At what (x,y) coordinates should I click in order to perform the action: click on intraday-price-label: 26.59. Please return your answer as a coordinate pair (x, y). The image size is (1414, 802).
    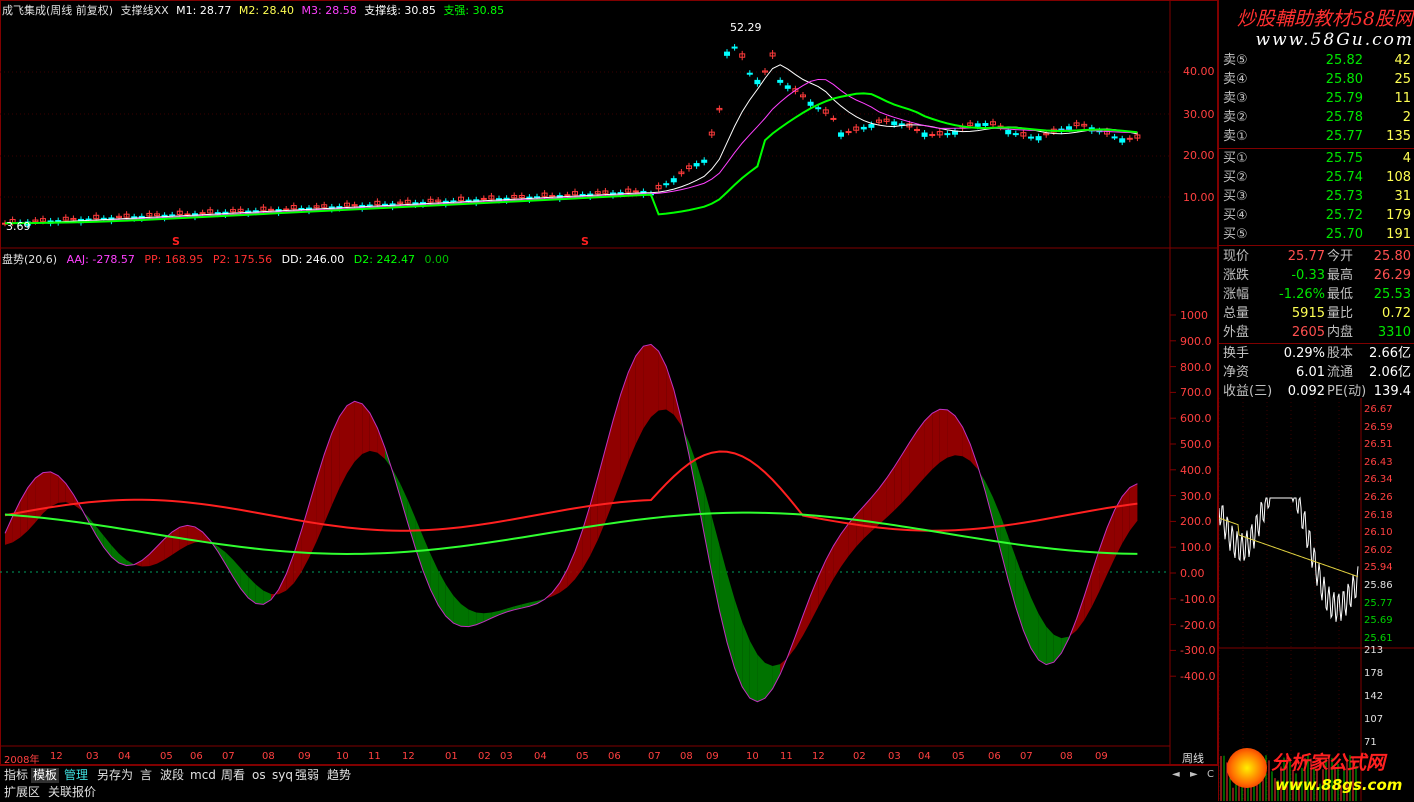
    Looking at the image, I should click on (1378, 427).